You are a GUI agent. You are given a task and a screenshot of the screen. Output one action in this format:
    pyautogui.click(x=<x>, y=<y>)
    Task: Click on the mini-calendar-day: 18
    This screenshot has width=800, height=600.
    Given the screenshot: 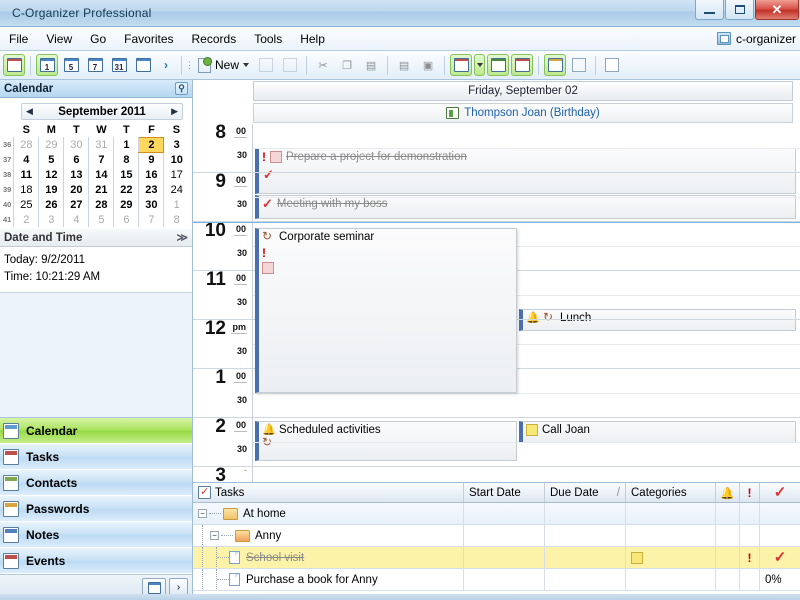 What is the action you would take?
    pyautogui.click(x=26, y=189)
    